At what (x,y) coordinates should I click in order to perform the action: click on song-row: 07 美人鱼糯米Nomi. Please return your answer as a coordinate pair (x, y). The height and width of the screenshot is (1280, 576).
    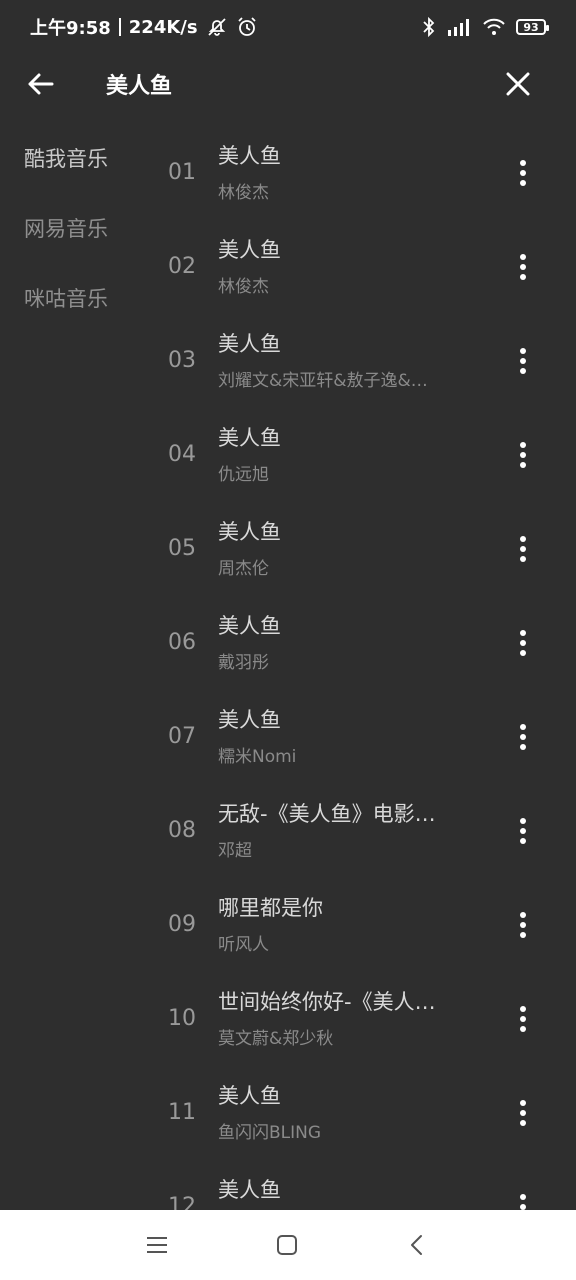
    Looking at the image, I should click on (360, 737).